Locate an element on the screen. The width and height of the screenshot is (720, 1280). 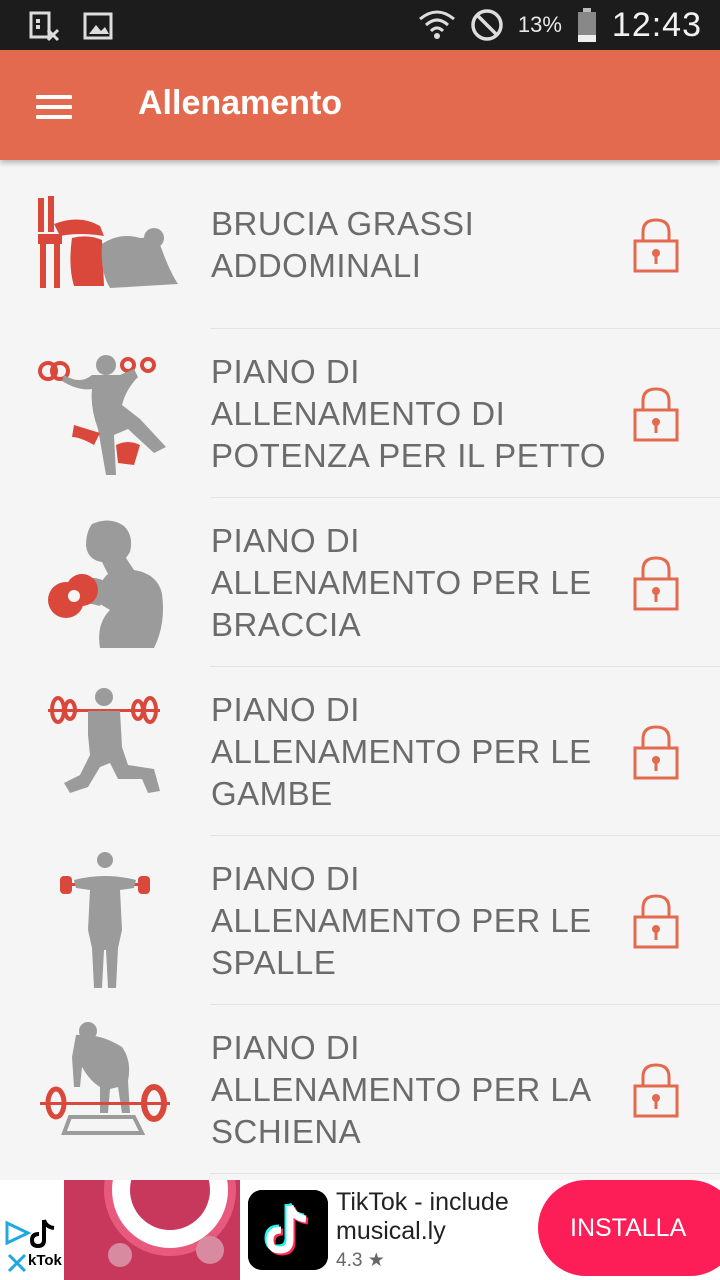
battery-icon is located at coordinates (586, 25).